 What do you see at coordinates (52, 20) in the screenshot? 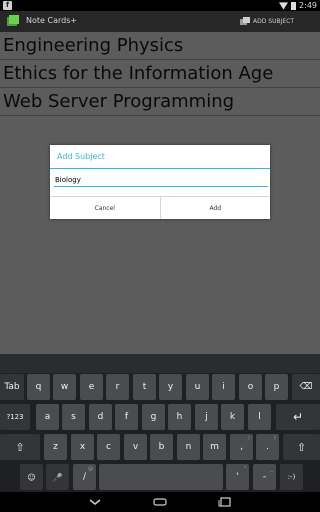
I see `app-title: Note Cards+` at bounding box center [52, 20].